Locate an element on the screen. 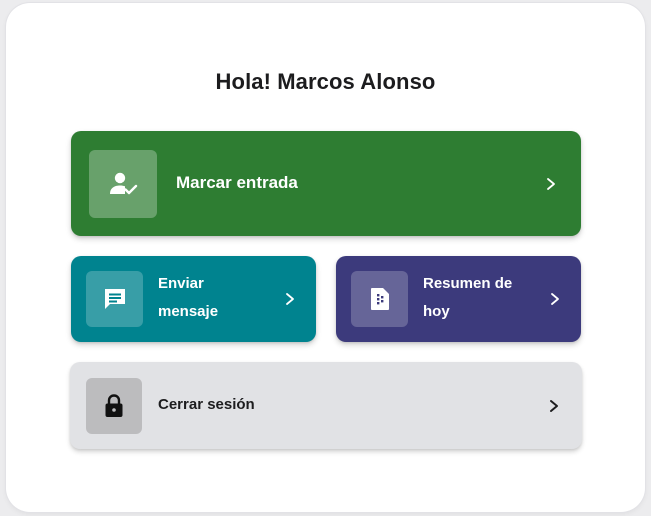  daily-summary-label: Resumen de hoy is located at coordinates (468, 297).